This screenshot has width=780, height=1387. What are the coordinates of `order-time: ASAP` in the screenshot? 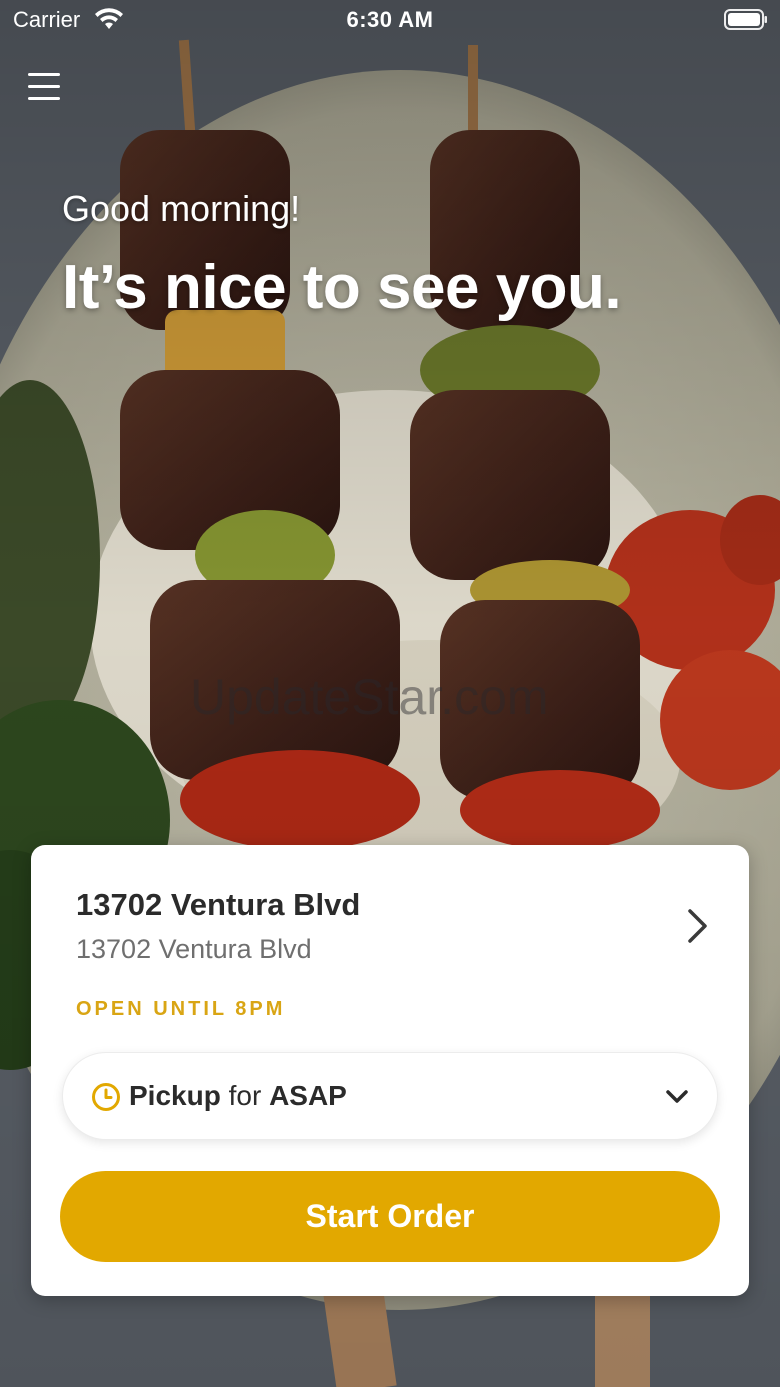 It's located at (308, 1095).